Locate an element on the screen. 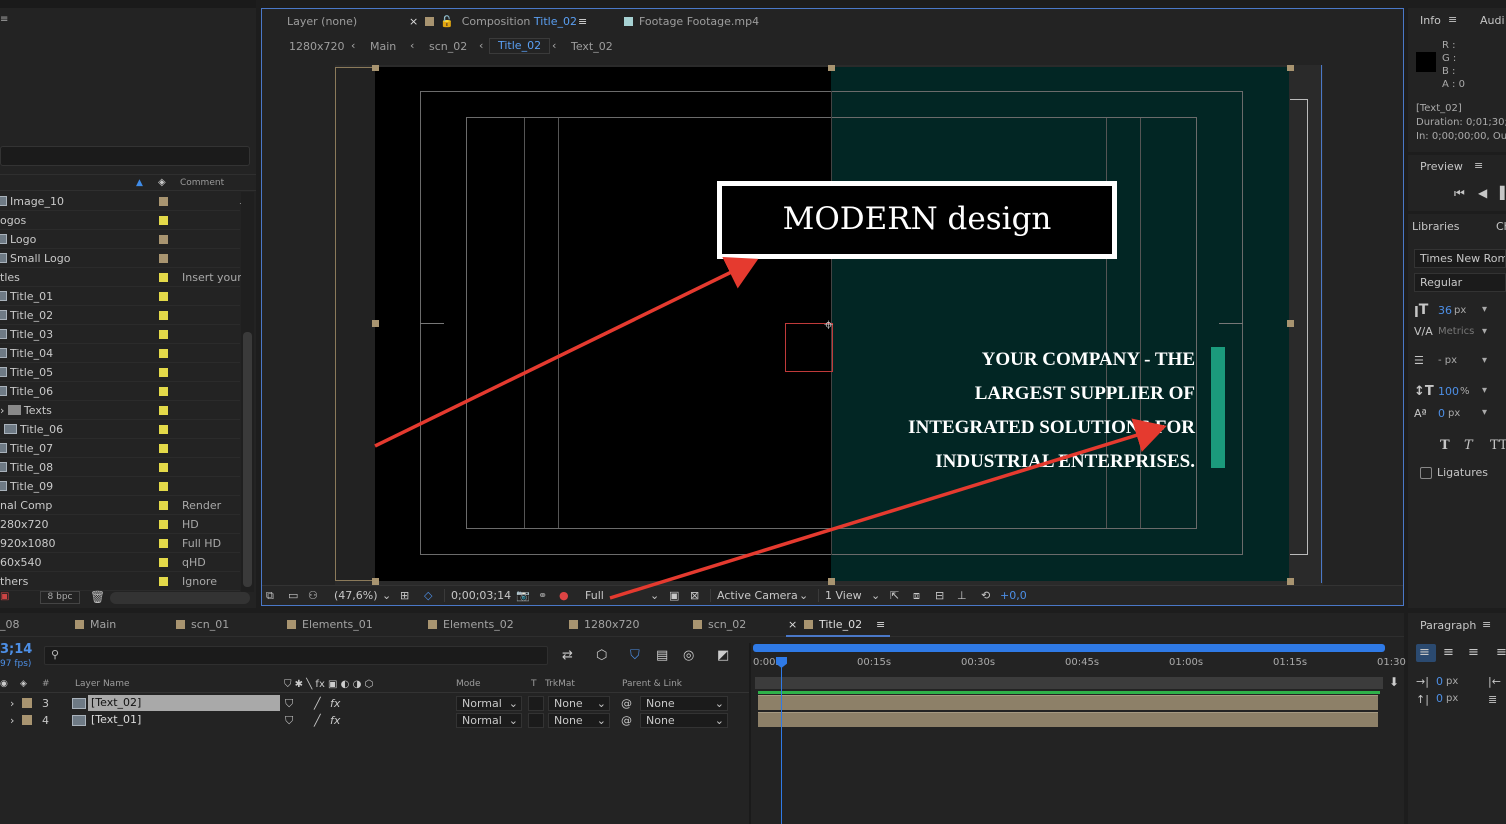 This screenshot has height=824, width=1506. tab-elements-01: Elements_01 is located at coordinates (330, 624).